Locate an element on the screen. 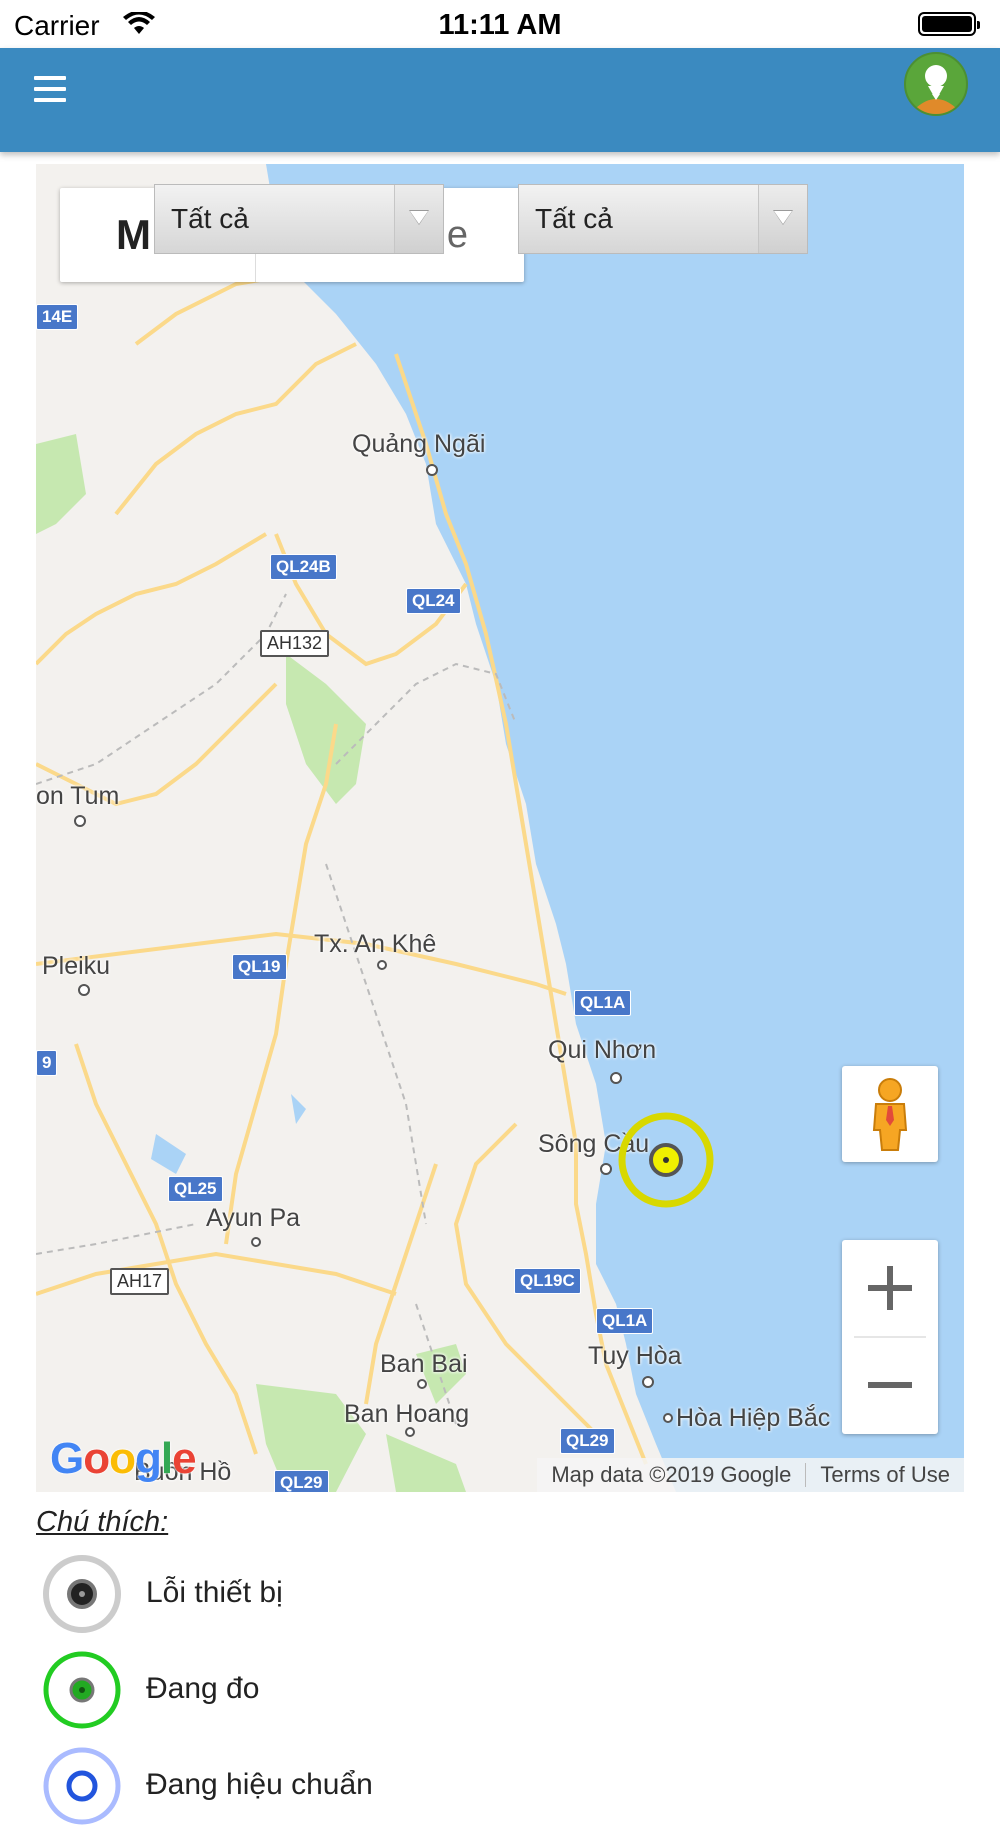 The image size is (1000, 1826). place-label: Quảng Ngãi is located at coordinates (419, 444).